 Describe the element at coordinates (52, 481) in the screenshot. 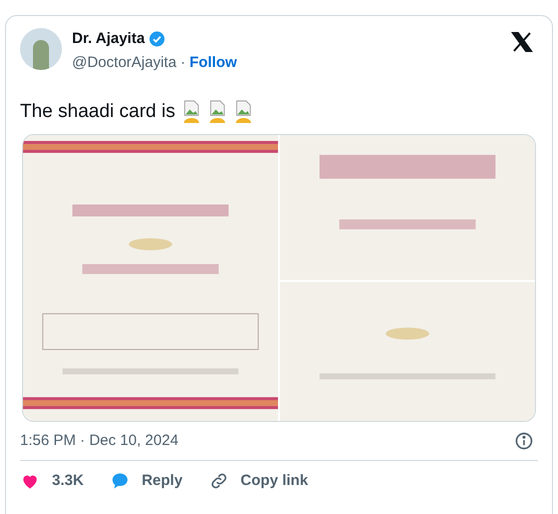

I see `like-button: 3.3K` at that location.